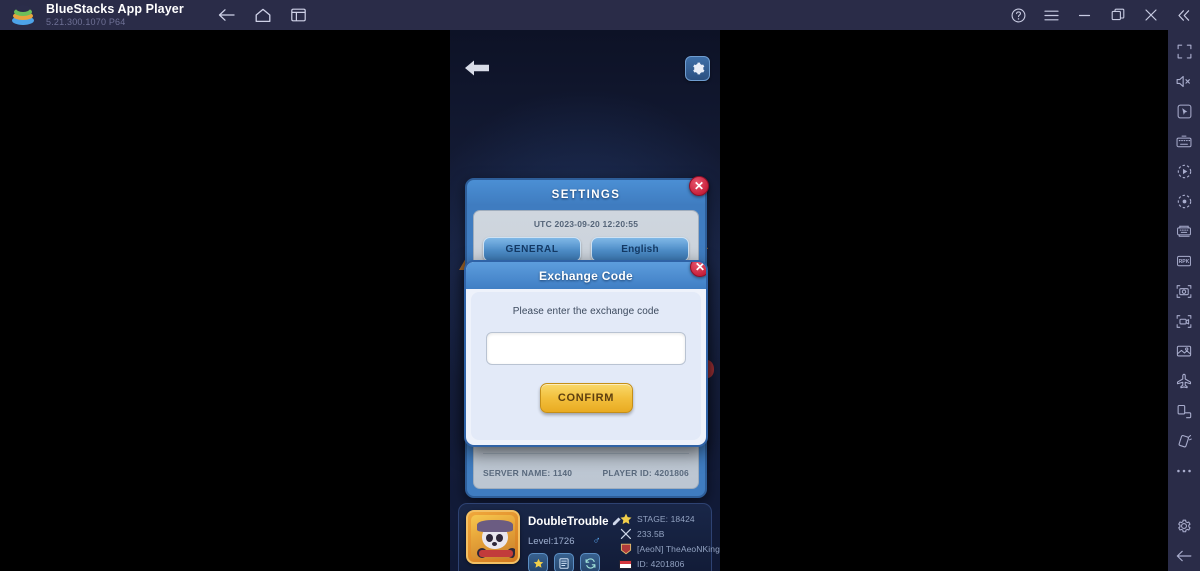  Describe the element at coordinates (586, 453) in the screenshot. I see `settings-divider` at that location.